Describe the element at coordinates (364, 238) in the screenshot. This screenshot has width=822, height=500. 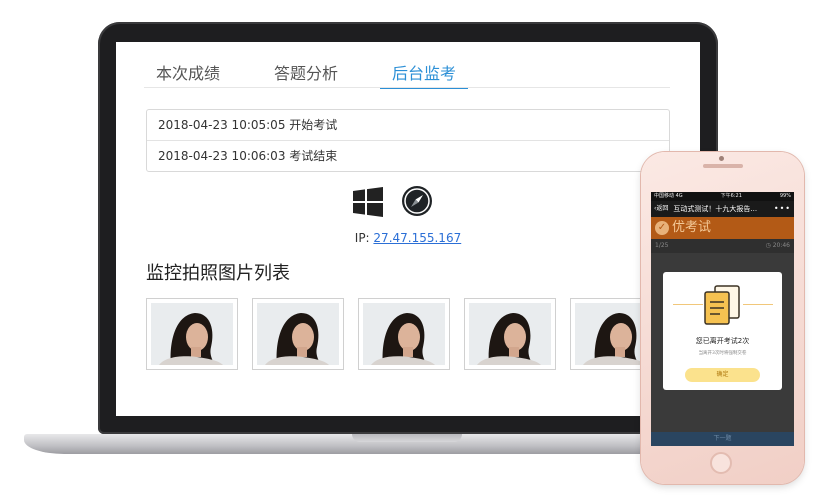
I see `ip-label: IP:` at that location.